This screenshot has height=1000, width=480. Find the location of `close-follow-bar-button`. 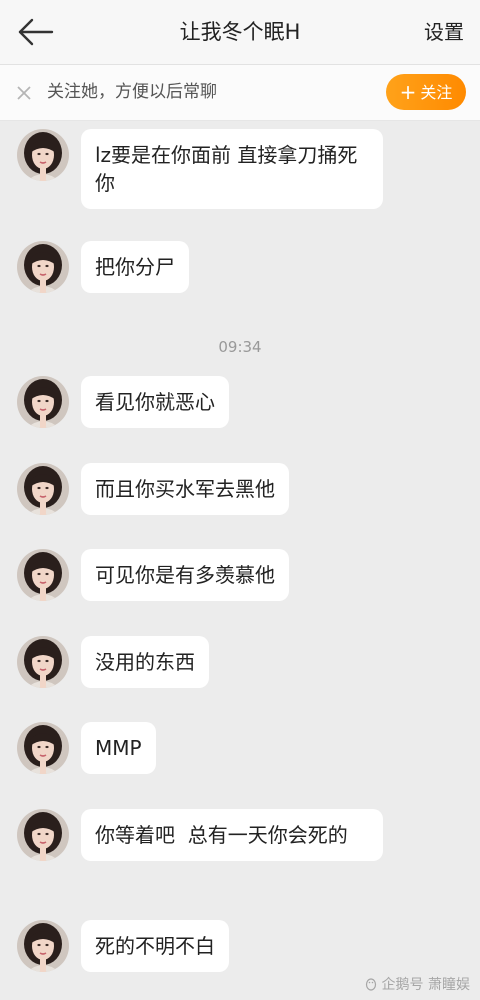

close-follow-bar-button is located at coordinates (24, 93).